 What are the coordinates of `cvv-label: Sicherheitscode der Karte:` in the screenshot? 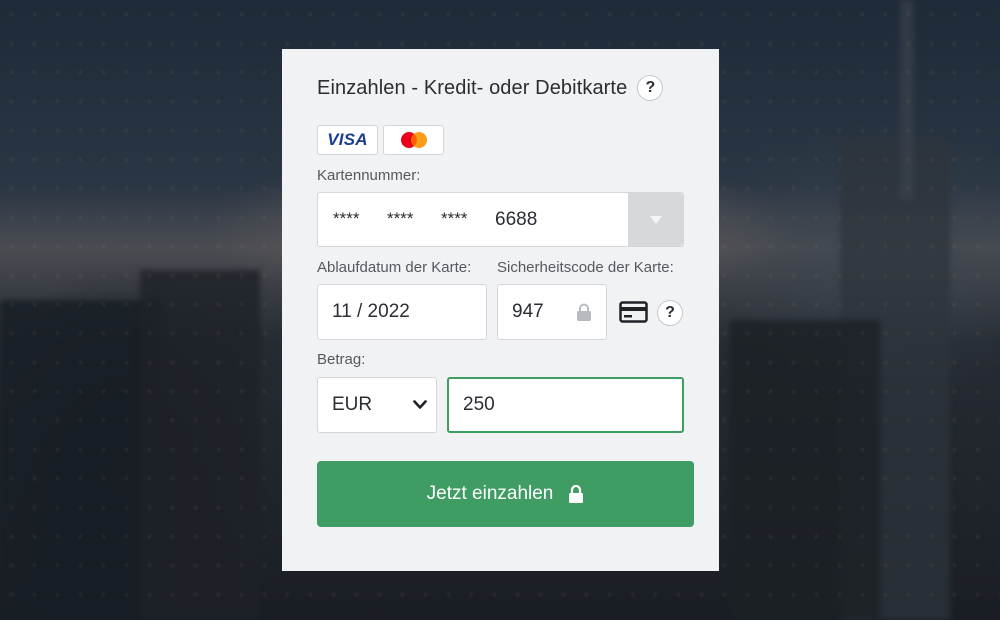 It's located at (585, 267).